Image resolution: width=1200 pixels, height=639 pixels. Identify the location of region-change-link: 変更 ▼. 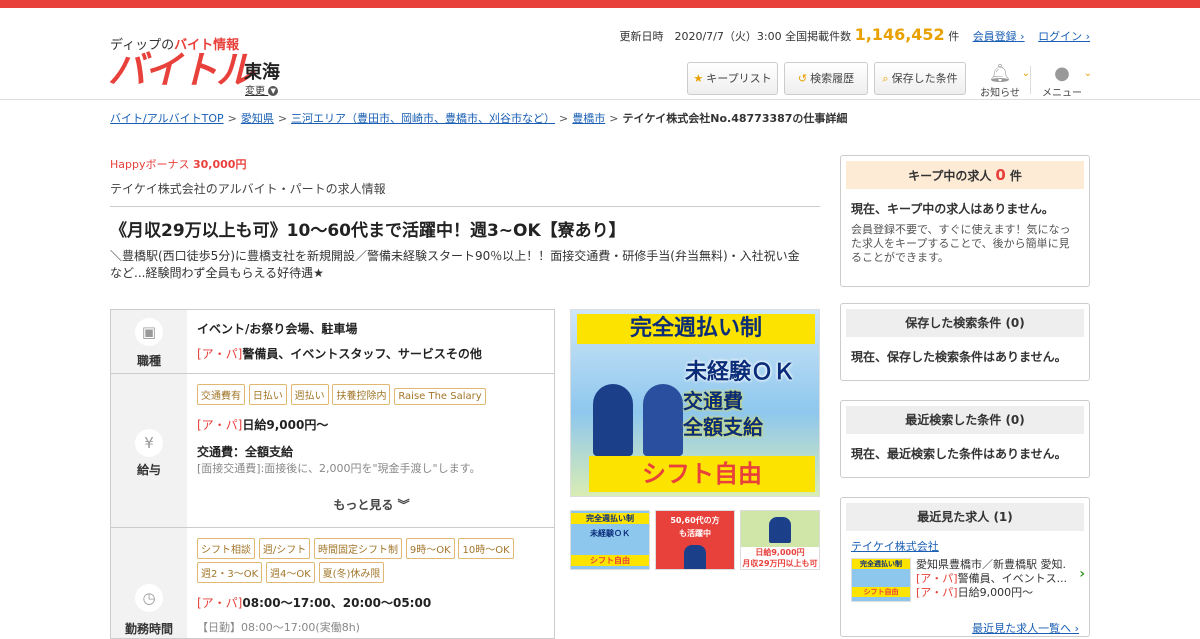
(262, 89).